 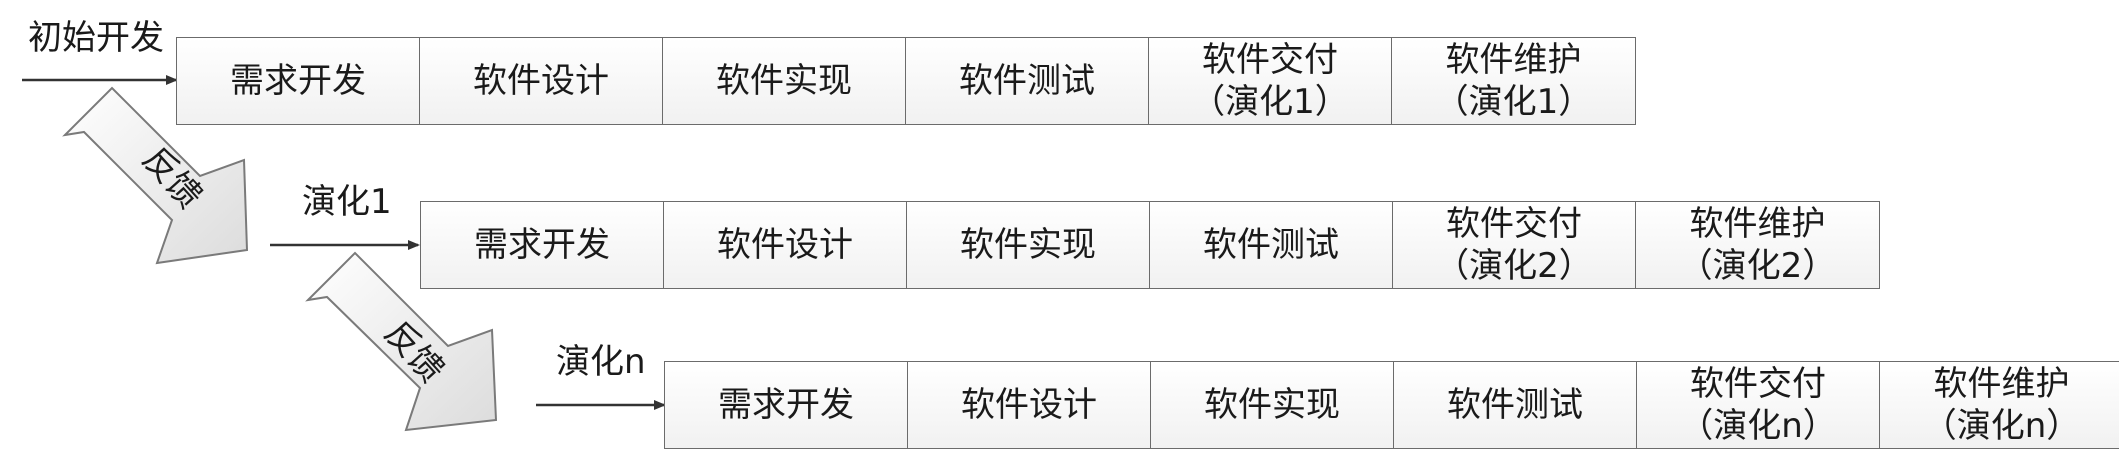 I want to click on process-row-1: 需求开发 软件设计 软件实现 软件测试 软件交付 （演化1） 软件维护 （演化1）, so click(x=906, y=81).